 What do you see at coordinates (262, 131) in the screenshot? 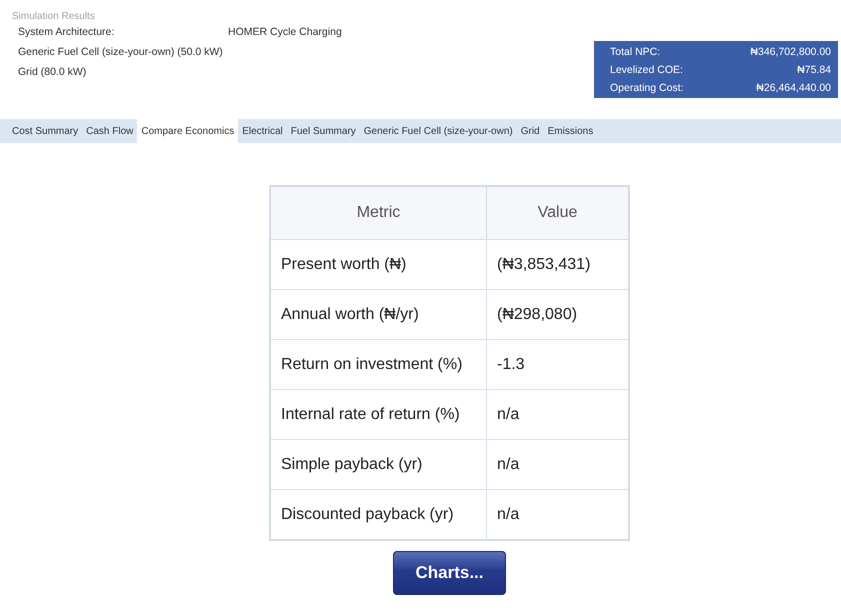
I see `tab: Electrical` at bounding box center [262, 131].